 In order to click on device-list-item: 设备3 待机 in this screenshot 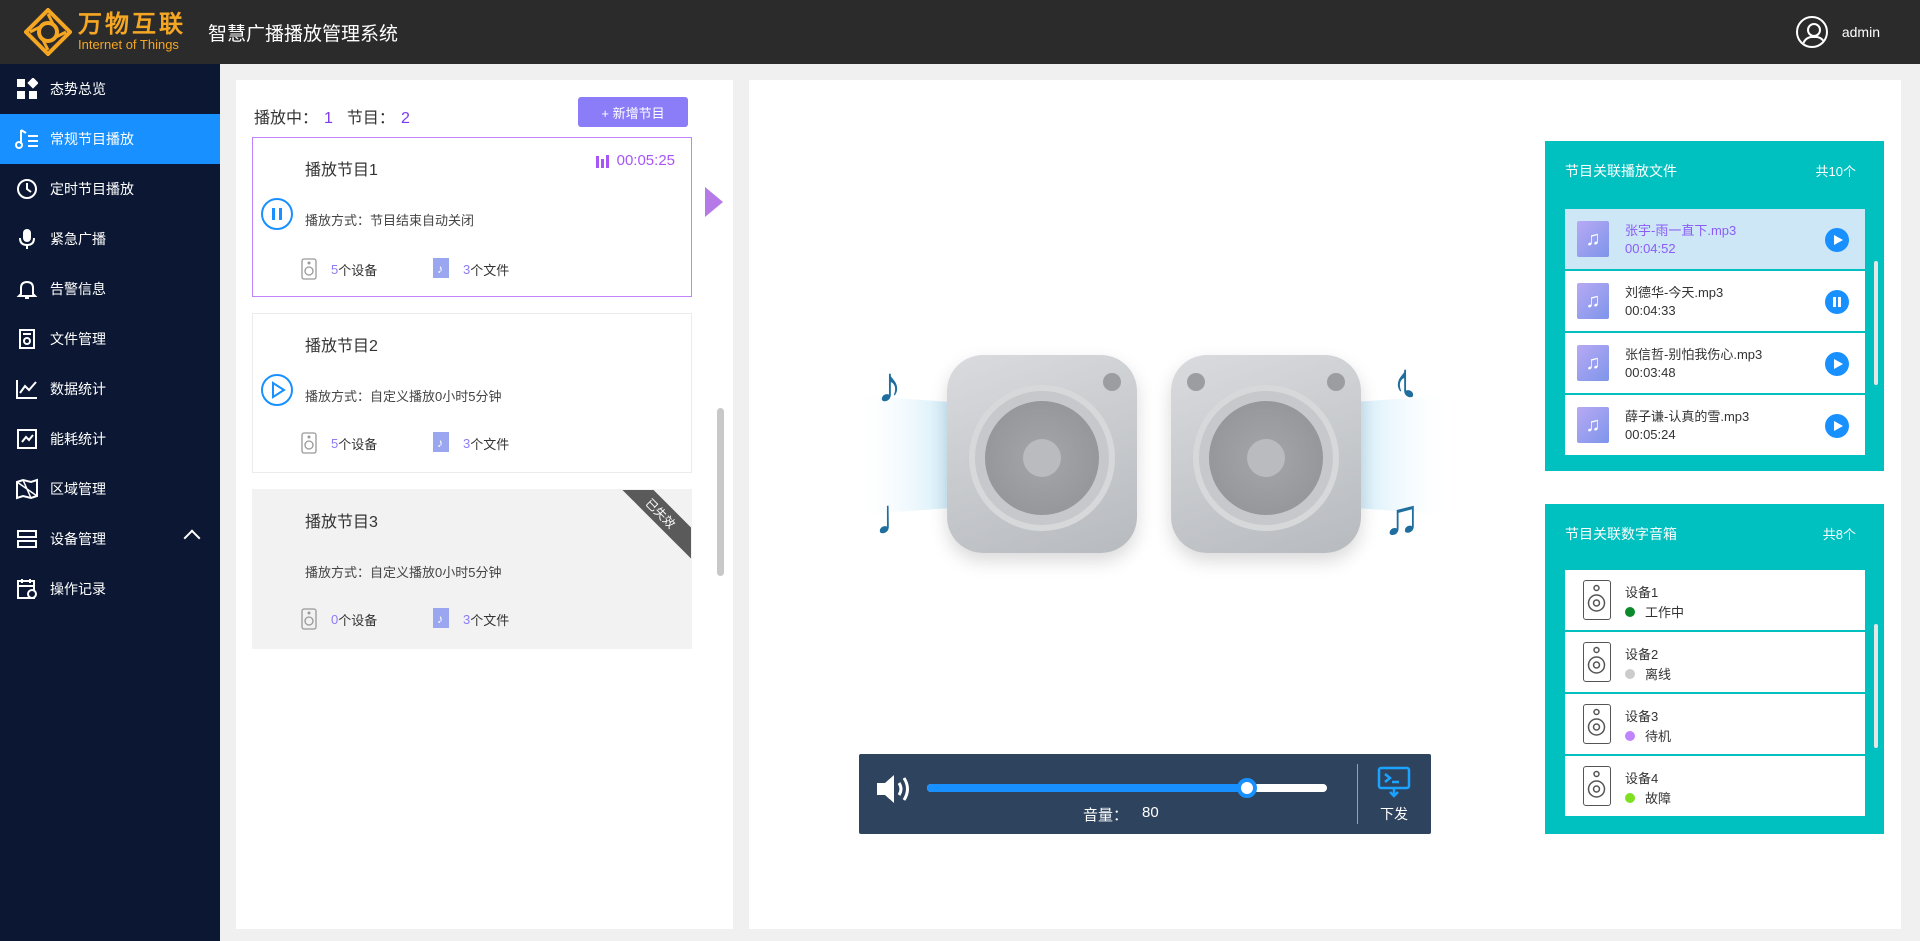, I will do `click(1715, 724)`.